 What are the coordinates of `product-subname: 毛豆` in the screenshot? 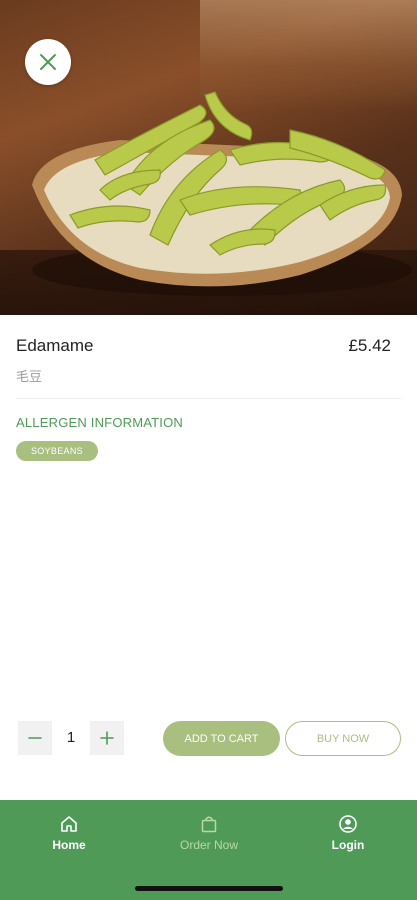 It's located at (29, 376).